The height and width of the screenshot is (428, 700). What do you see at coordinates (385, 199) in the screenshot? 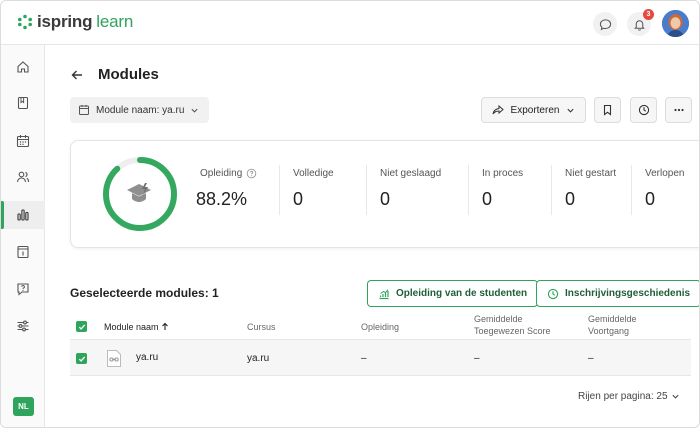
I see `stat-value-failed: 0` at bounding box center [385, 199].